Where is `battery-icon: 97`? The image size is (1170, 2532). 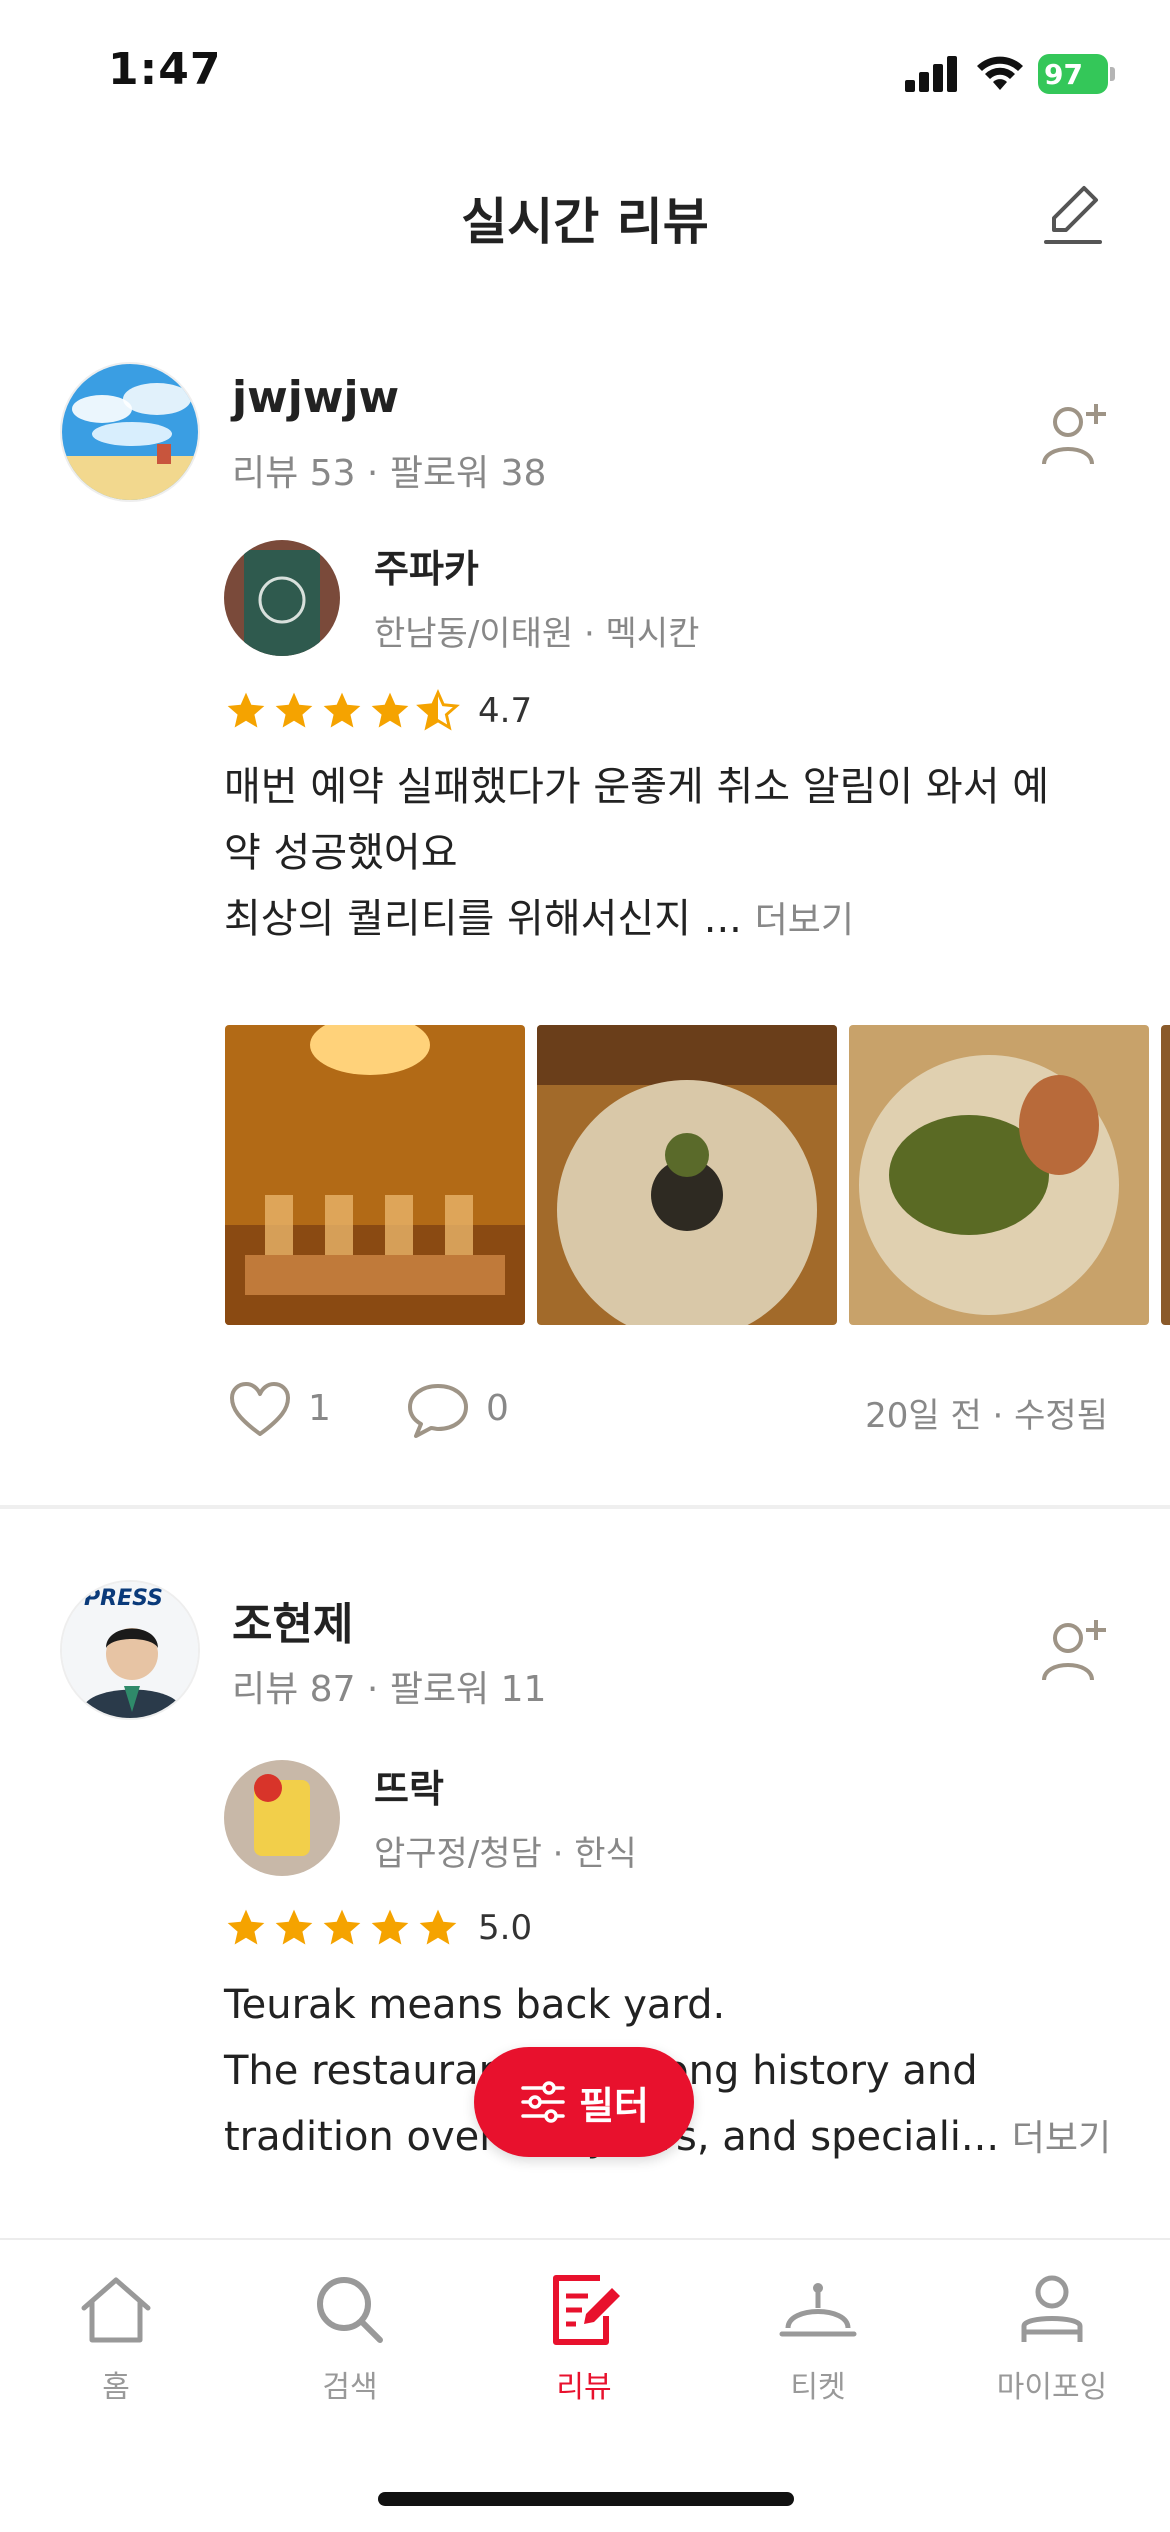
battery-icon: 97 is located at coordinates (1077, 74).